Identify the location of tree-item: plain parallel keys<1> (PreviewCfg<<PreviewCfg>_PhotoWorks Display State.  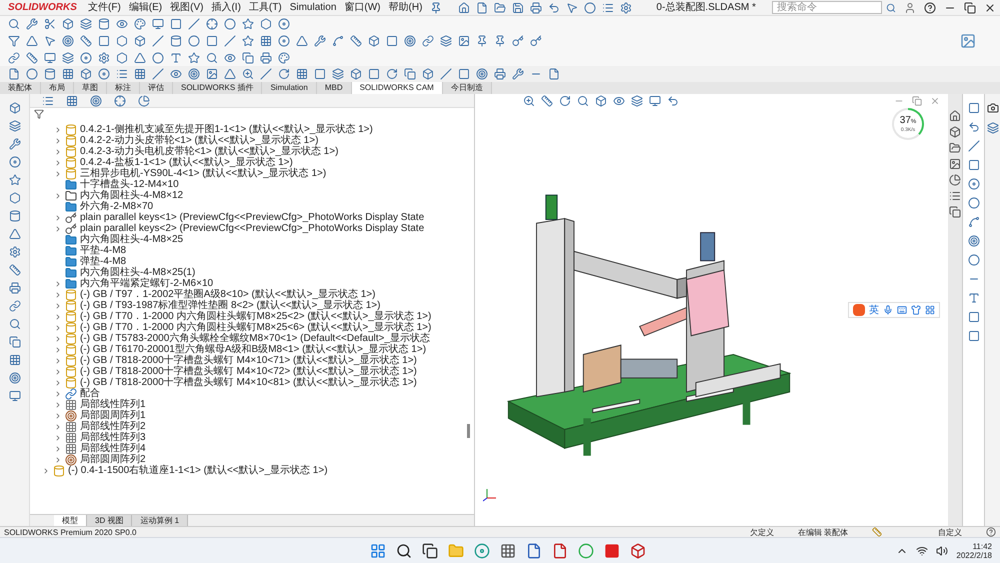
(252, 217).